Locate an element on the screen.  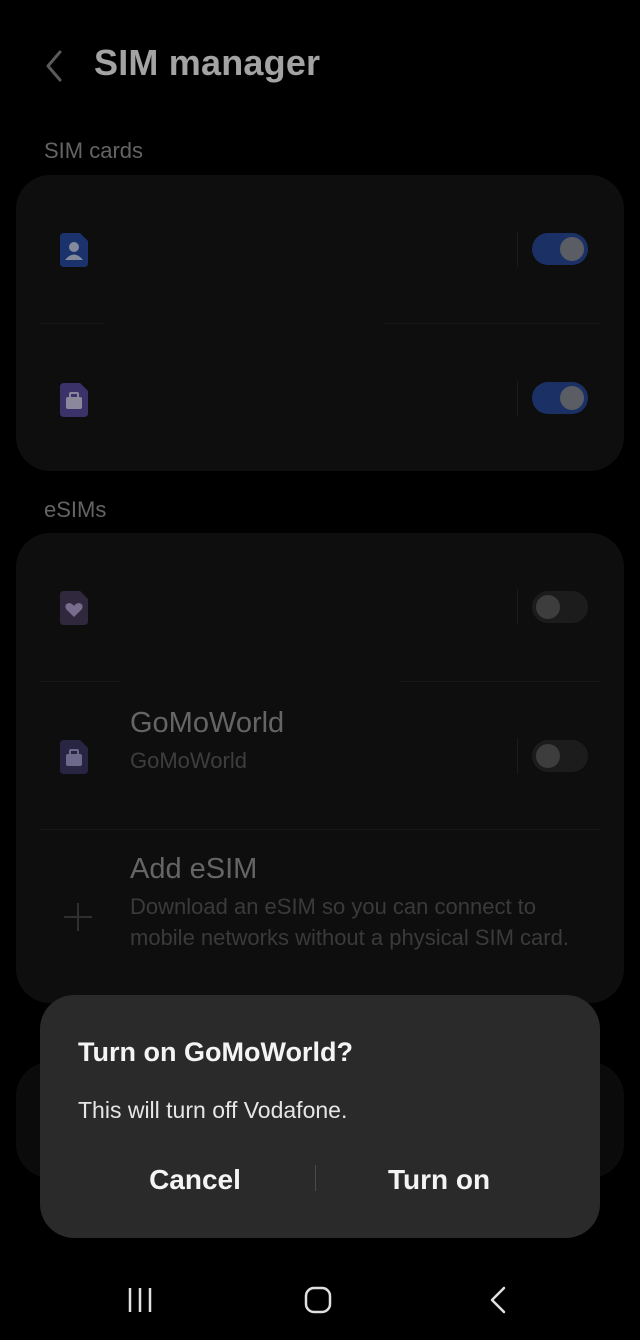
nav-back-button is located at coordinates (498, 1300).